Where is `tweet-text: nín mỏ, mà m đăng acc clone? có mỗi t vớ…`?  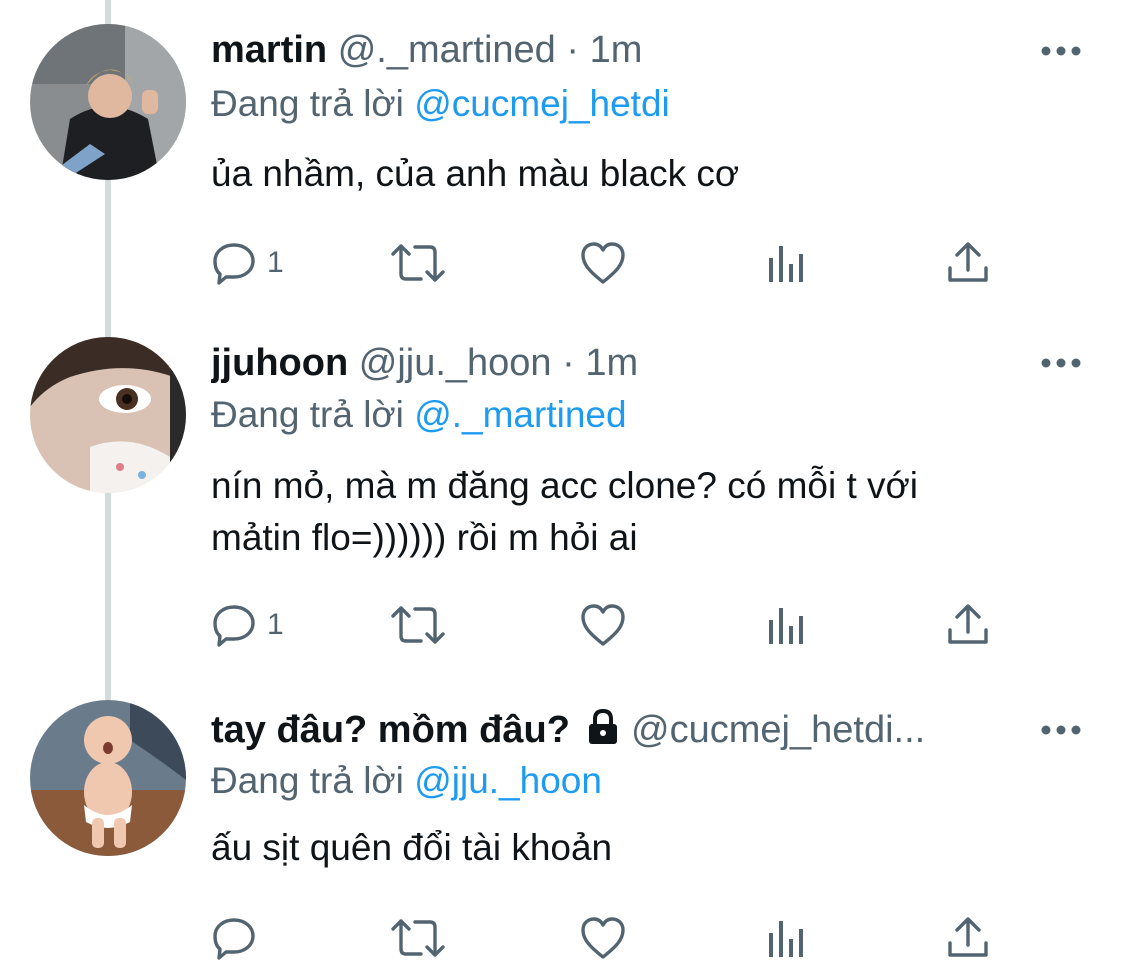
tweet-text: nín mỏ, mà m đăng acc clone? có mỗi t vớ… is located at coordinates (641, 512).